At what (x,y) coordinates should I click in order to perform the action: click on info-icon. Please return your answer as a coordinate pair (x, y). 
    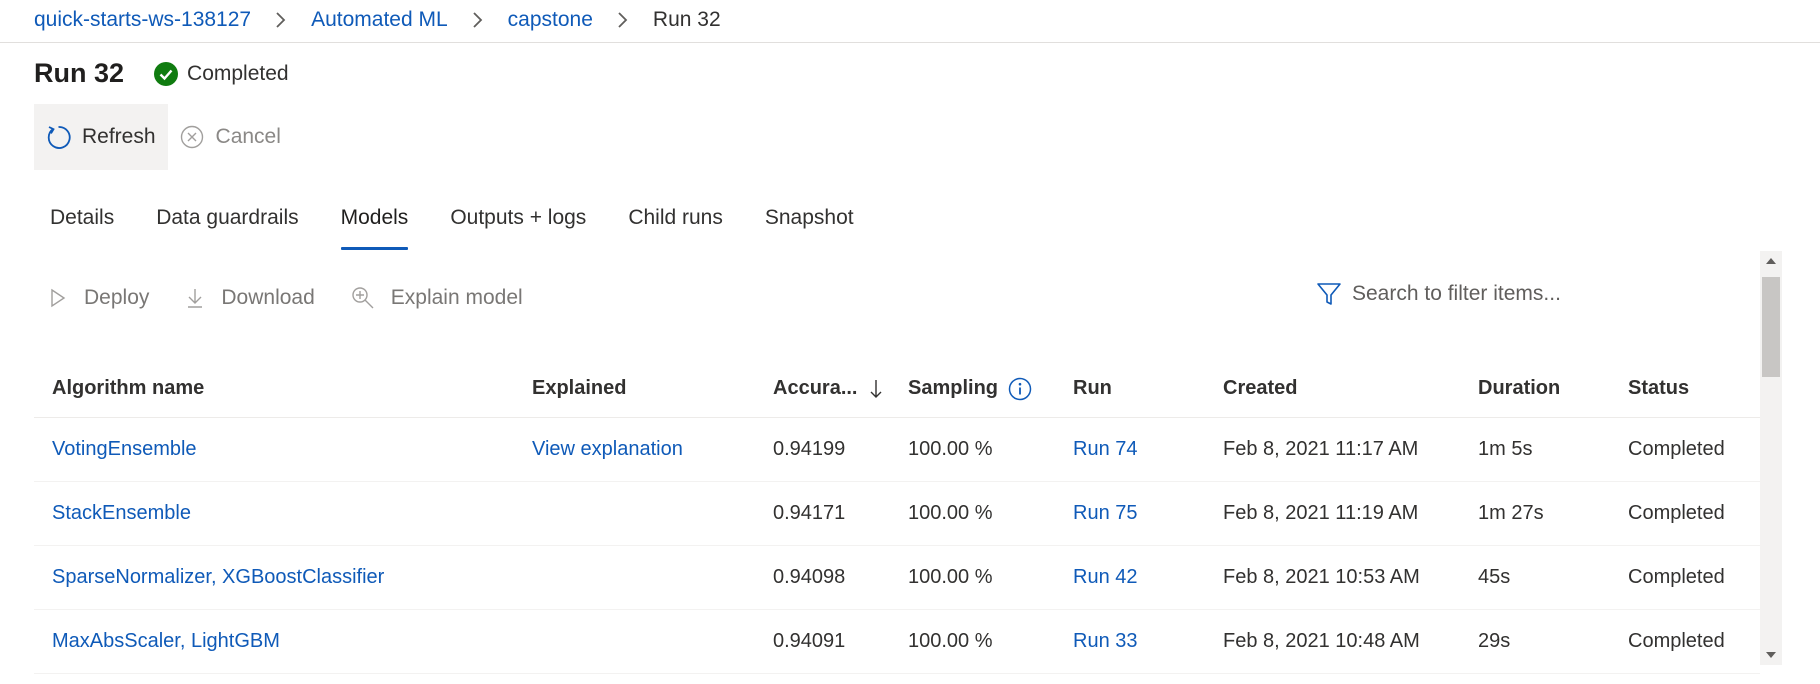
    Looking at the image, I should click on (1020, 389).